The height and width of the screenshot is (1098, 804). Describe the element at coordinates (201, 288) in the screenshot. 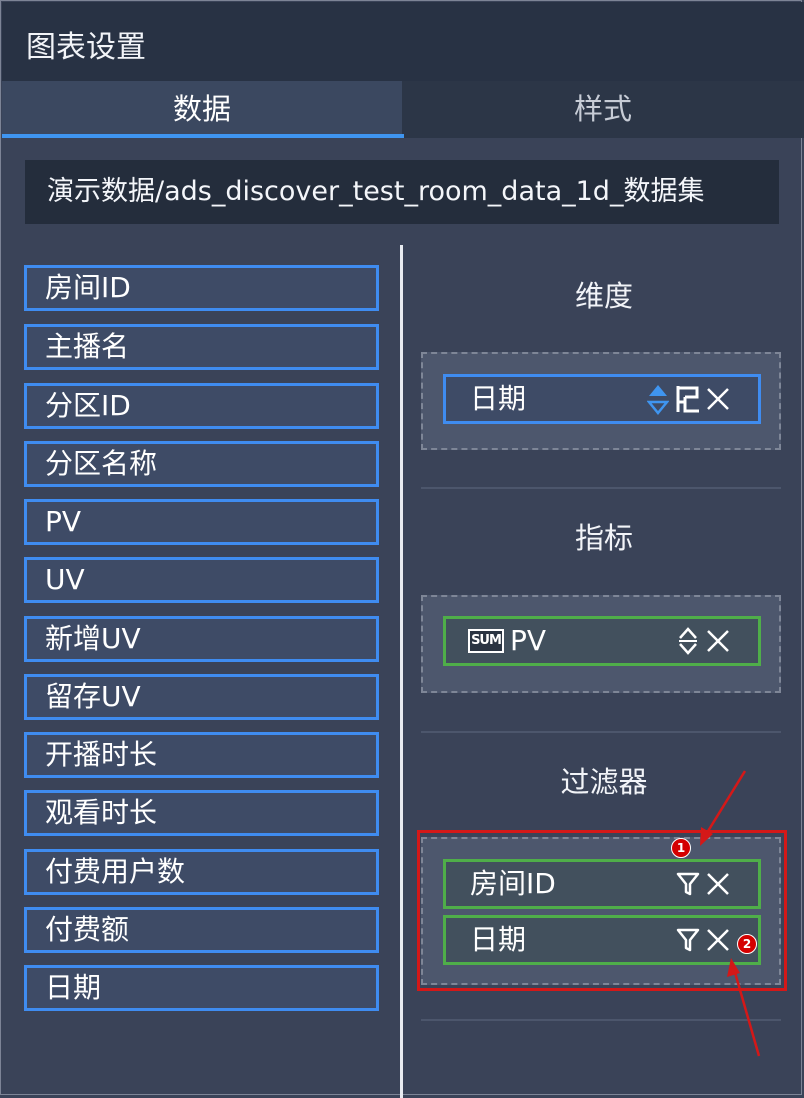

I see `field-item-room-id: 房间ID` at that location.